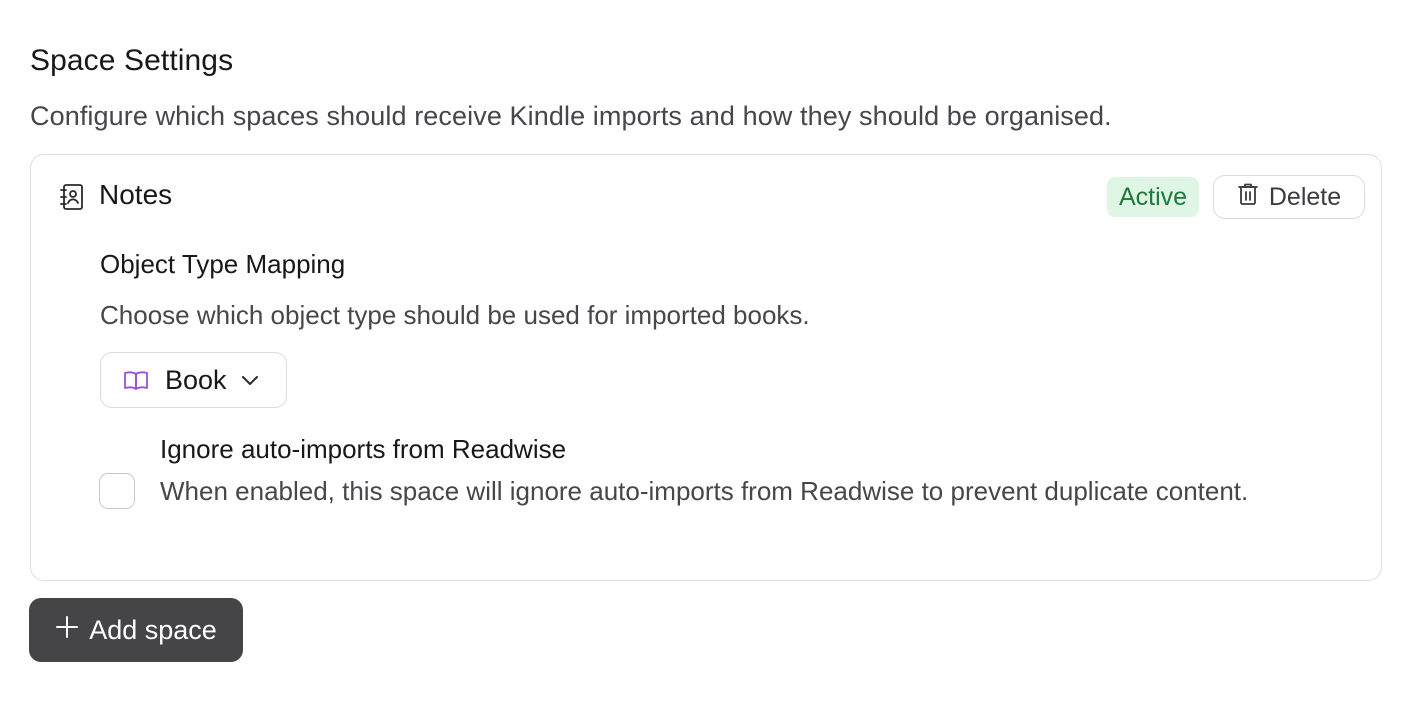 The height and width of the screenshot is (705, 1406). Describe the element at coordinates (136, 194) in the screenshot. I see `space-name: Notes` at that location.